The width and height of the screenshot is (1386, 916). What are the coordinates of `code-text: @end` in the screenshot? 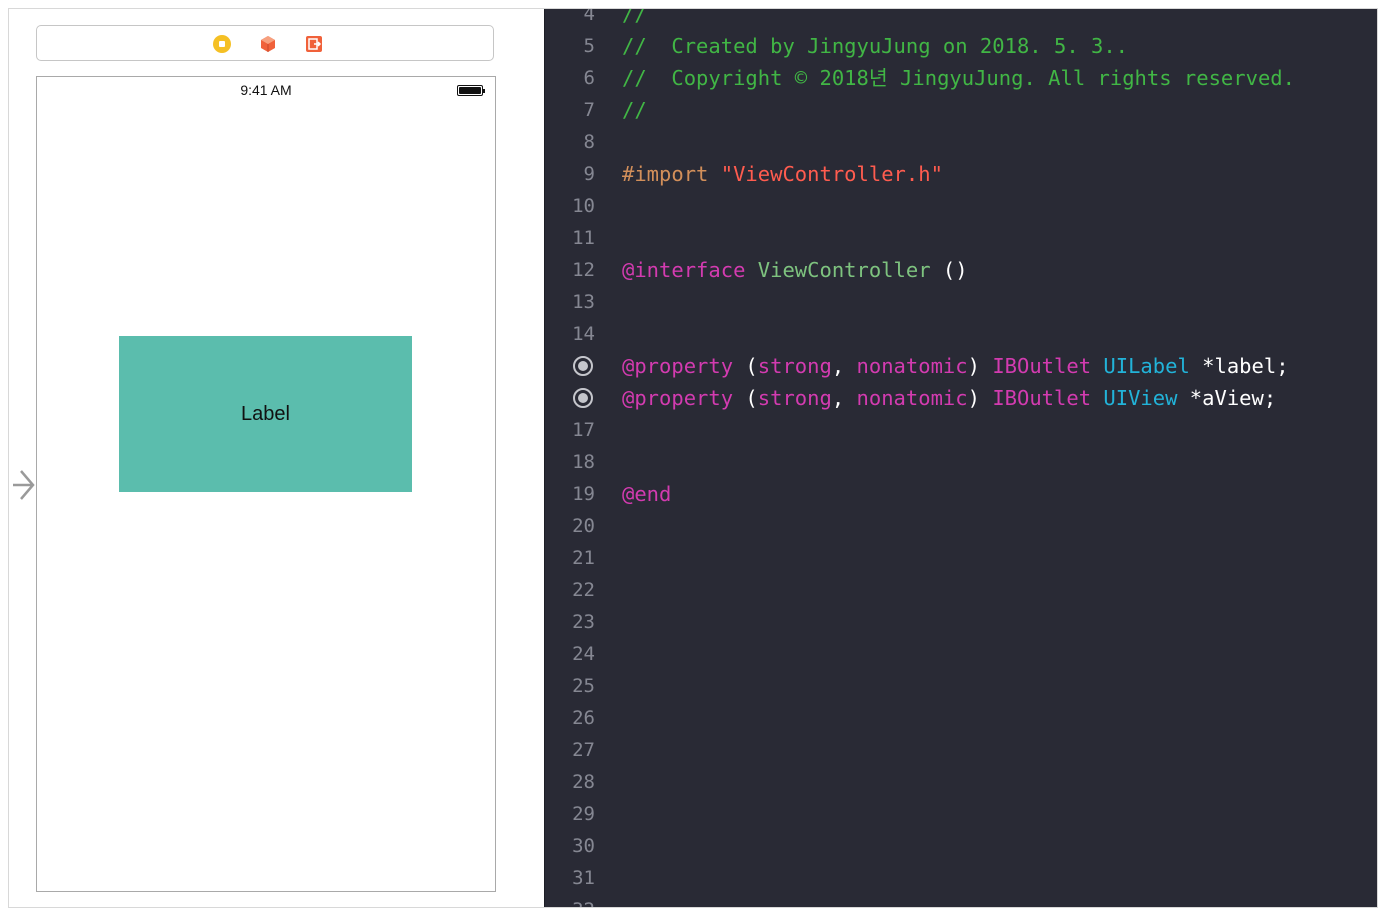 It's located at (646, 494).